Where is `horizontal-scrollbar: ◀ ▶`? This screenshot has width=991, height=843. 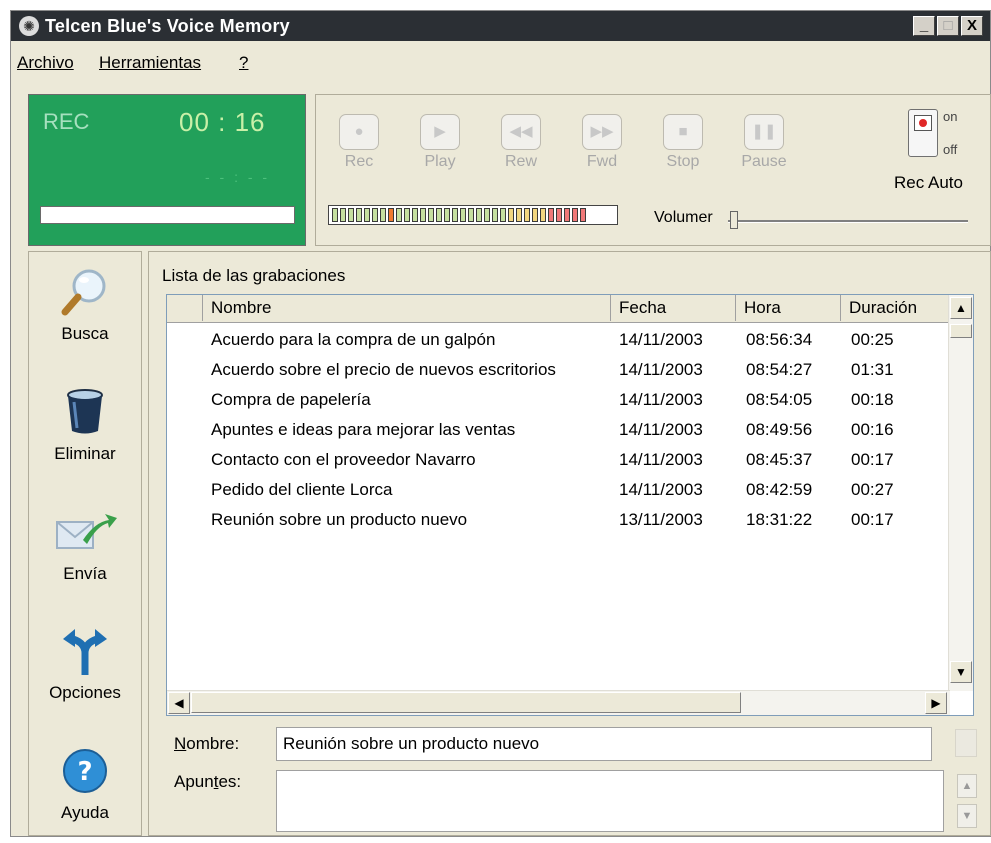
horizontal-scrollbar: ◀ ▶ is located at coordinates (558, 702).